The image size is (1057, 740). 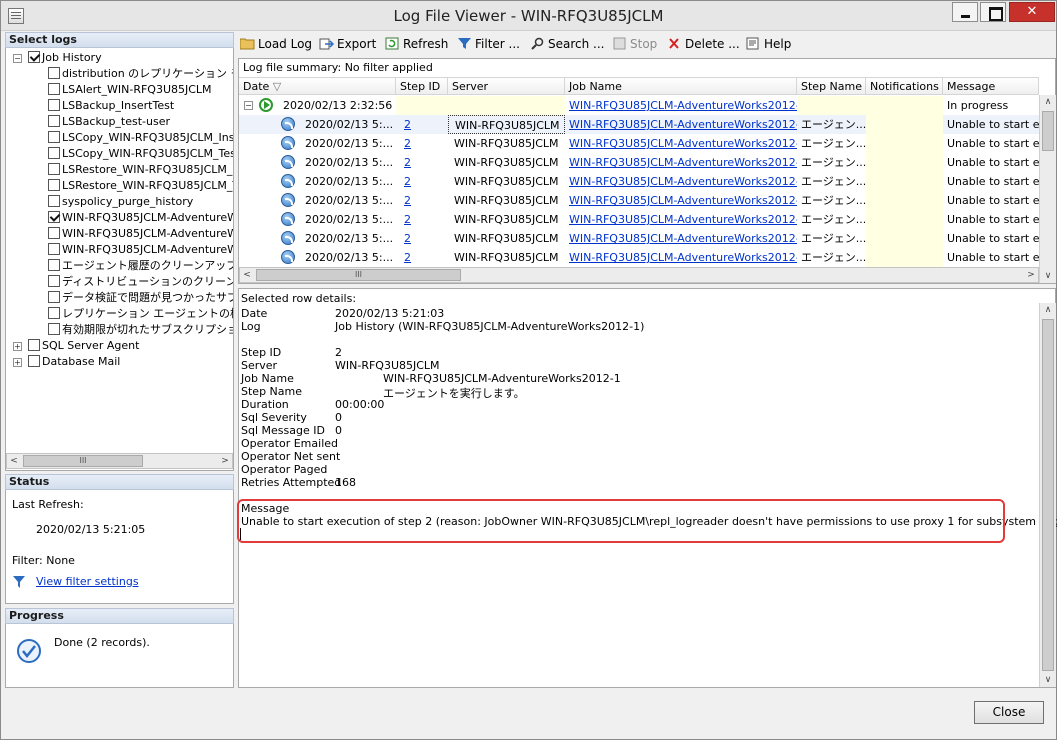 I want to click on tree-item: LSAlert_WIN-RFQ3U85JCLM, so click(x=130, y=90).